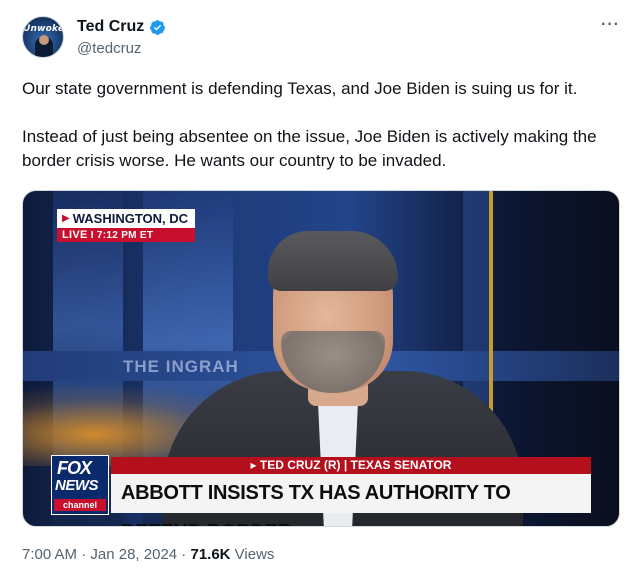  What do you see at coordinates (77, 485) in the screenshot?
I see `news-logo-text: NEWS` at bounding box center [77, 485].